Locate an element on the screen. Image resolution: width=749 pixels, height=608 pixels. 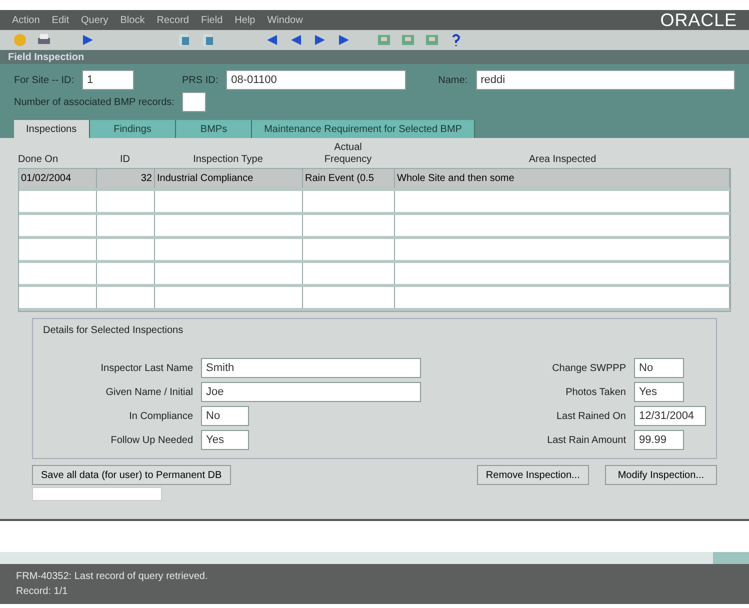
name-field: reddi is located at coordinates (605, 80).